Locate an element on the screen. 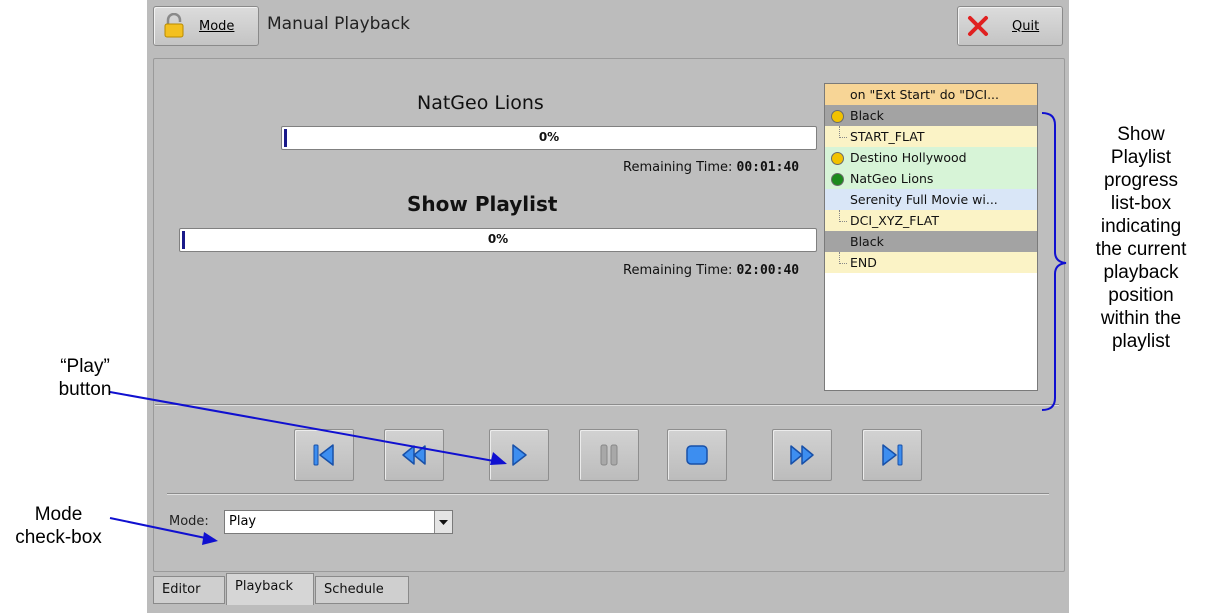  callout-line: list-box is located at coordinates (1141, 203).